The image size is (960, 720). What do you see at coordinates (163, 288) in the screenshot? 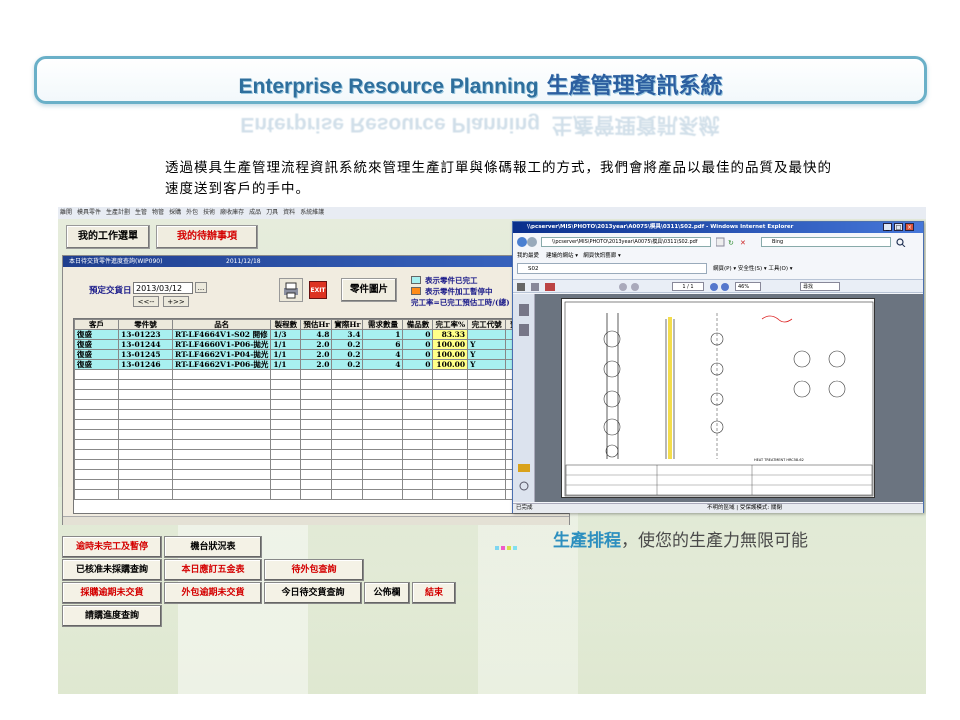
I see `planned-date-input: 2013/03/12` at bounding box center [163, 288].